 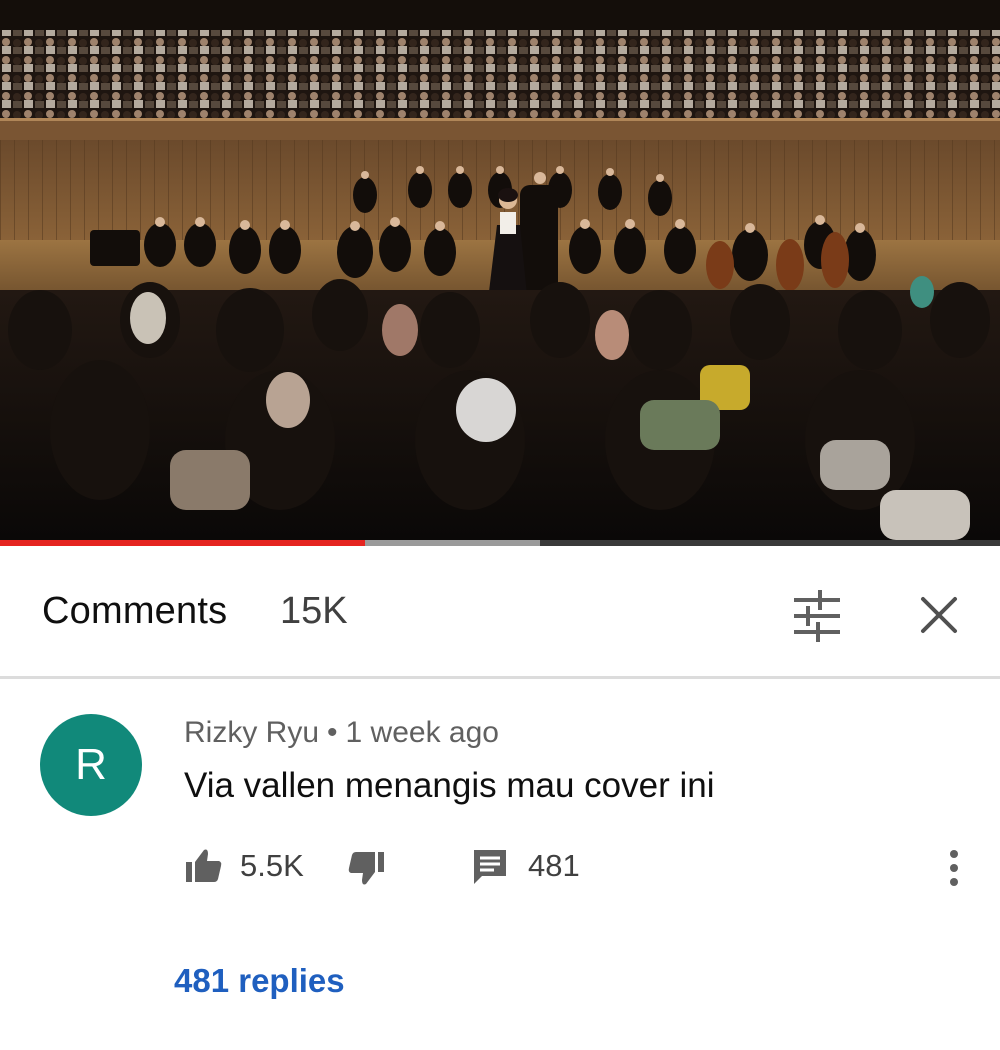 I want to click on comments-count: 15K, so click(x=314, y=611).